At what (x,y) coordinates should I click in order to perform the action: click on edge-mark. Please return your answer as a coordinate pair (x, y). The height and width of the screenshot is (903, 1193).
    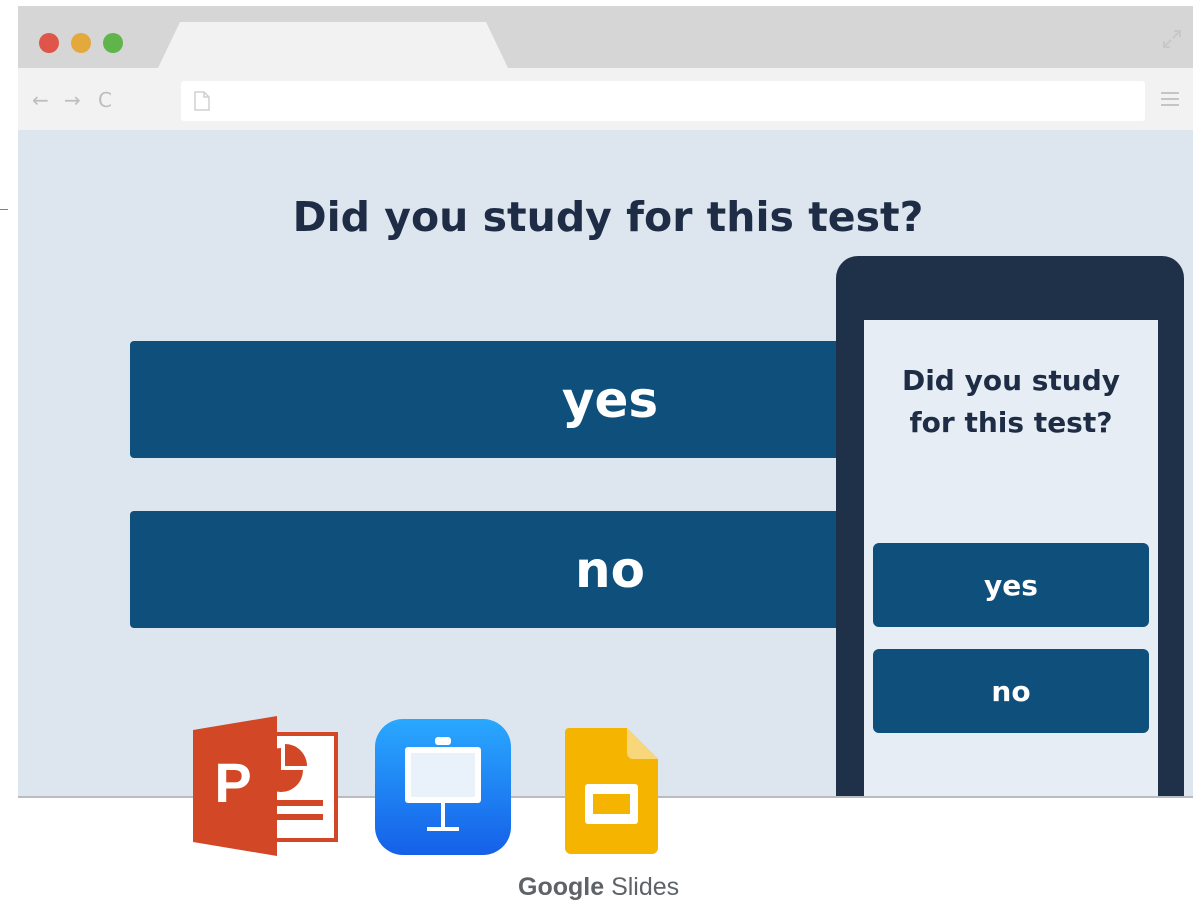
    Looking at the image, I should click on (4, 209).